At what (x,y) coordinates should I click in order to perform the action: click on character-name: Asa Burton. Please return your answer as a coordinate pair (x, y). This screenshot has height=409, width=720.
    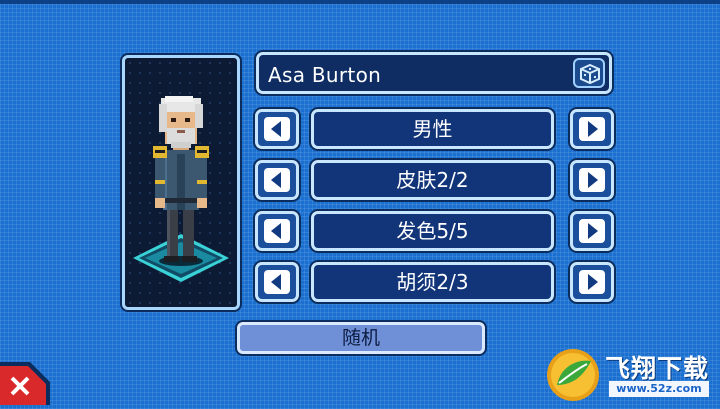
    Looking at the image, I should click on (324, 75).